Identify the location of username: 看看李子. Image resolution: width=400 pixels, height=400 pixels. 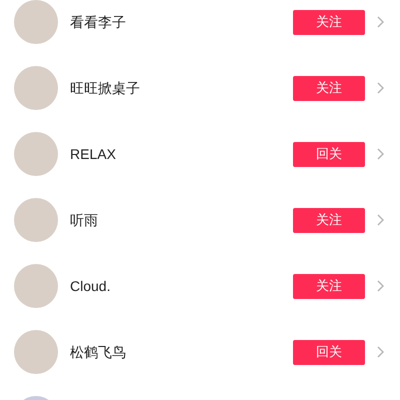
(181, 22).